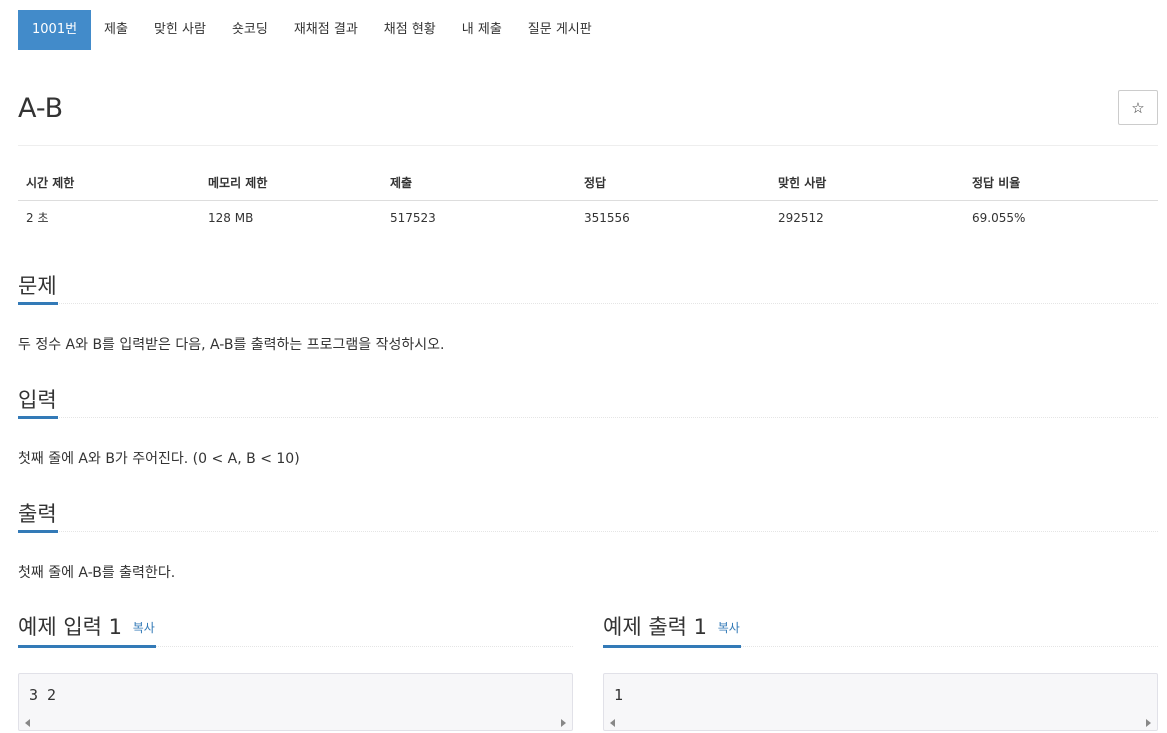  I want to click on tab-problem-number: 1001번, so click(55, 30).